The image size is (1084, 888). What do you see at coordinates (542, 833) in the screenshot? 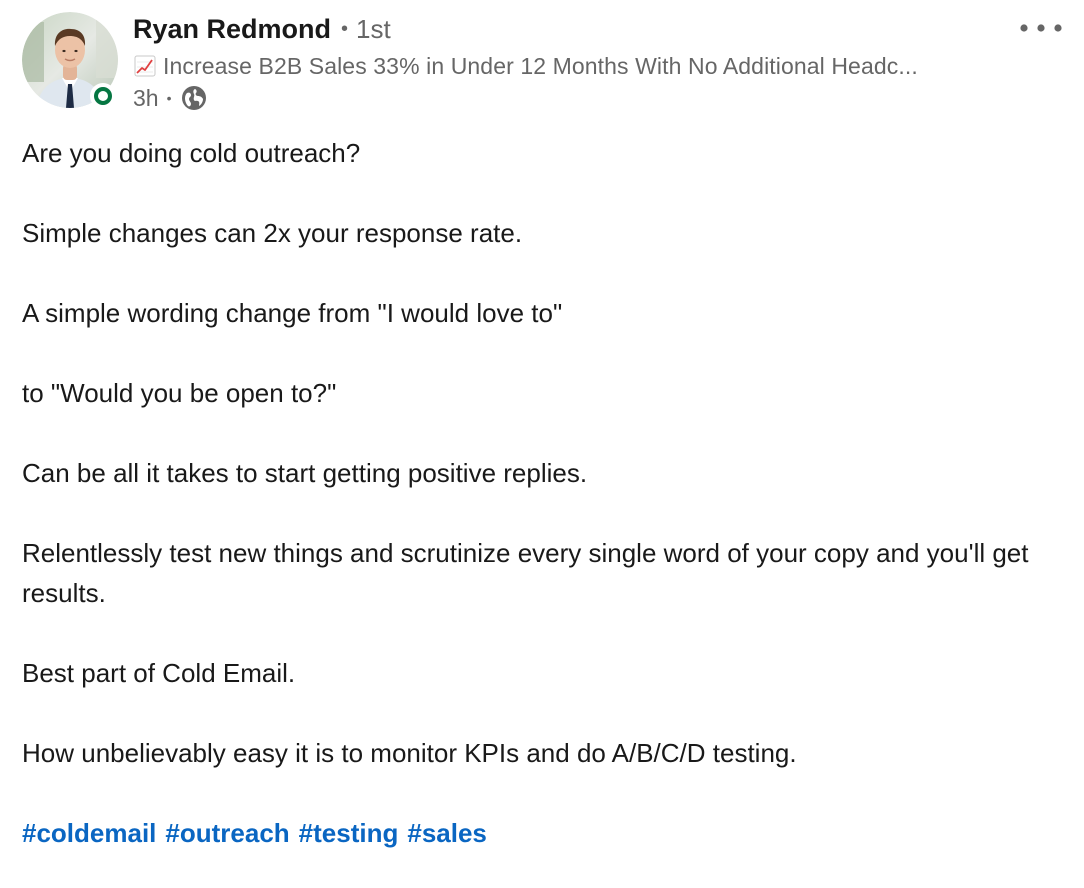
I see `hashtag-list: #coldemail #outreach #testing #sales` at bounding box center [542, 833].